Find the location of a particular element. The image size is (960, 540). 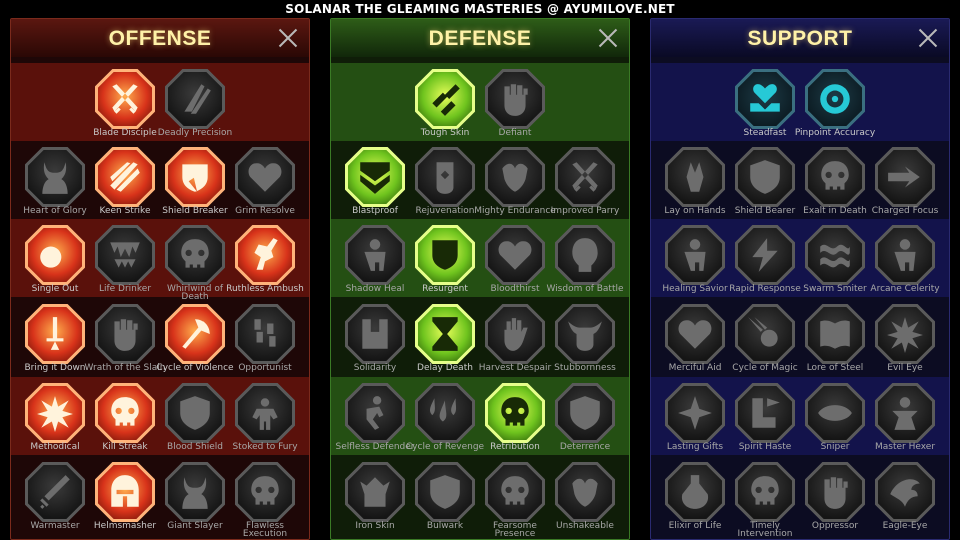

mastery-harvest-despair: Harvest Despair is located at coordinates (515, 343).